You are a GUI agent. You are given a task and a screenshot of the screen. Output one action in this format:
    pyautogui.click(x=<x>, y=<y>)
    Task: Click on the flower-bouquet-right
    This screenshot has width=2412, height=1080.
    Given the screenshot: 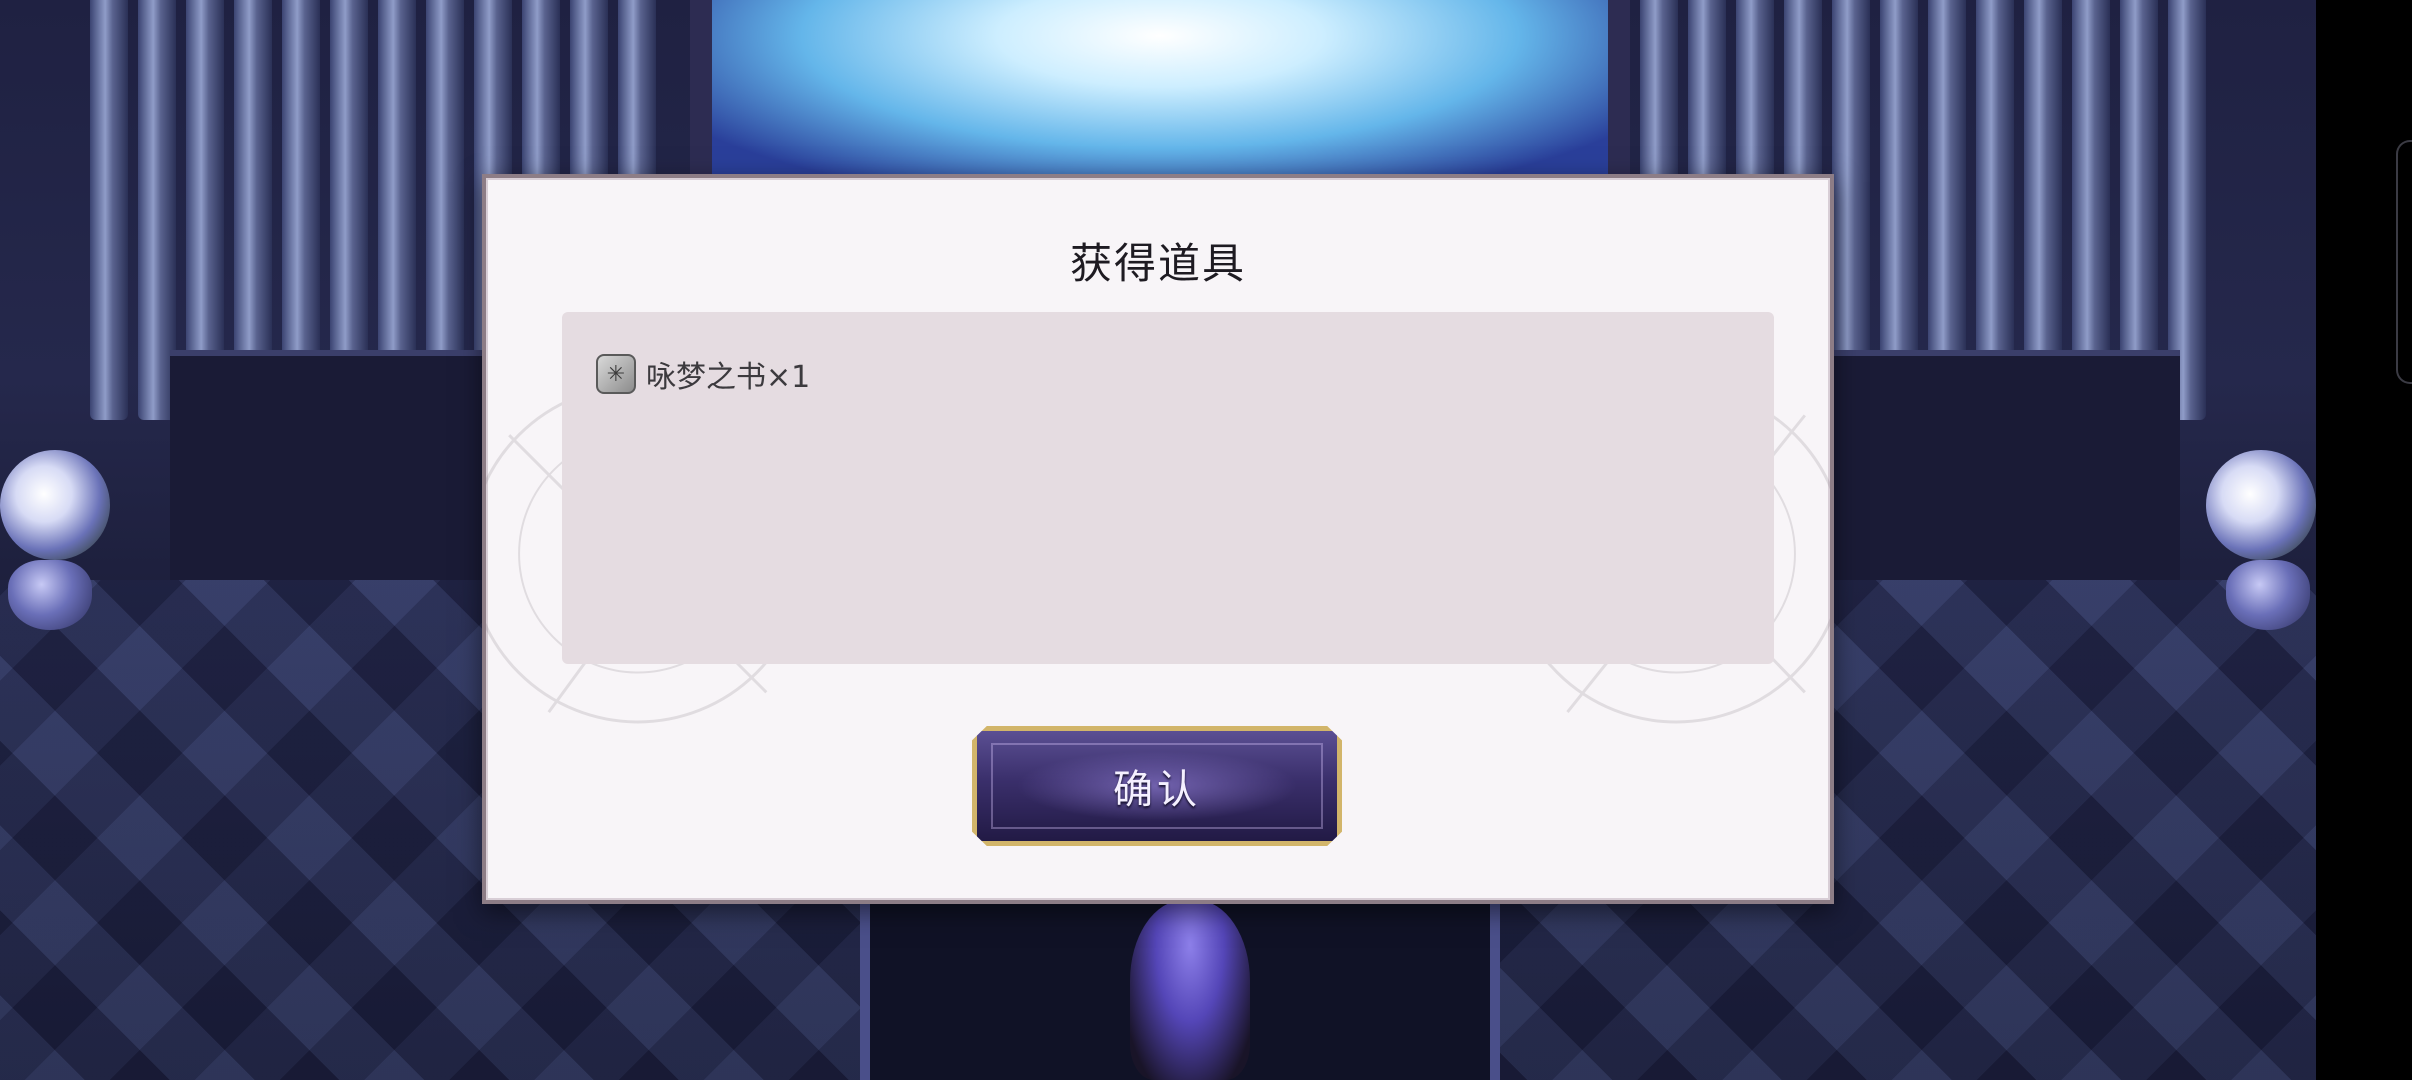 What is the action you would take?
    pyautogui.click(x=2261, y=505)
    